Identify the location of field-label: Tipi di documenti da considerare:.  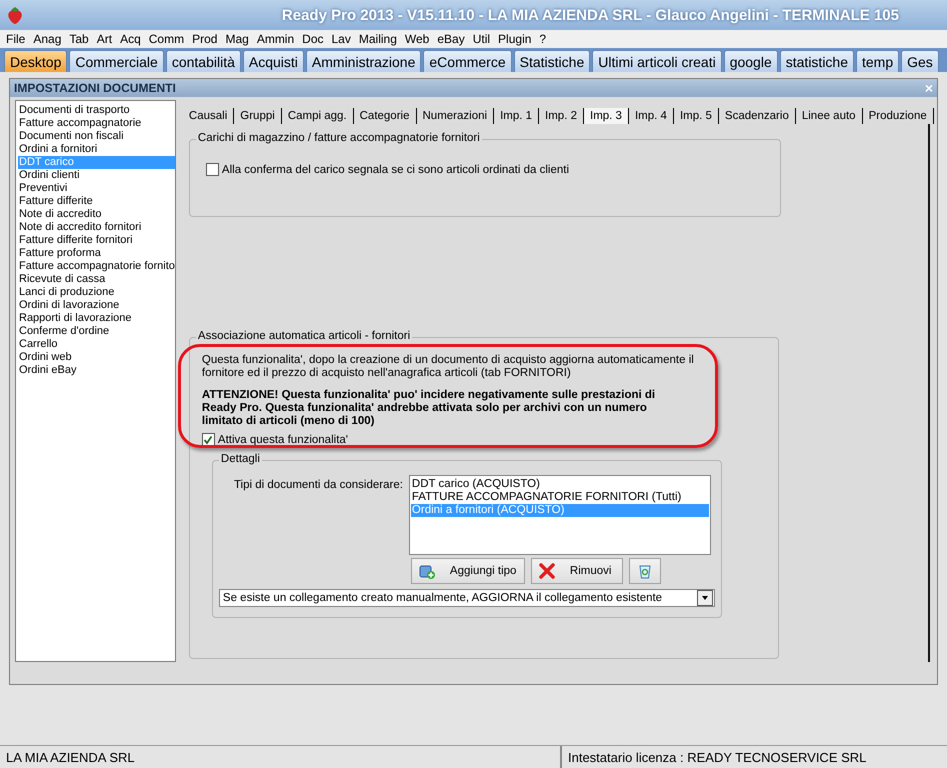
(317, 485).